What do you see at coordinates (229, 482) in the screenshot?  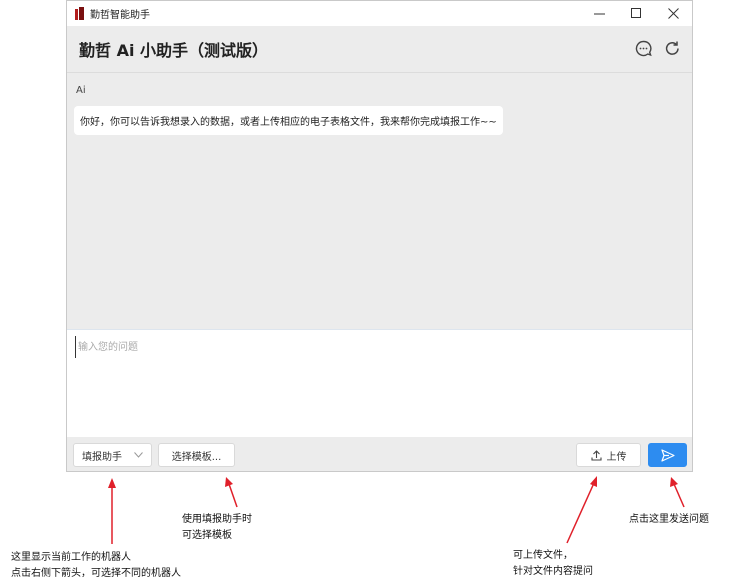 I see `template-arrowhead` at bounding box center [229, 482].